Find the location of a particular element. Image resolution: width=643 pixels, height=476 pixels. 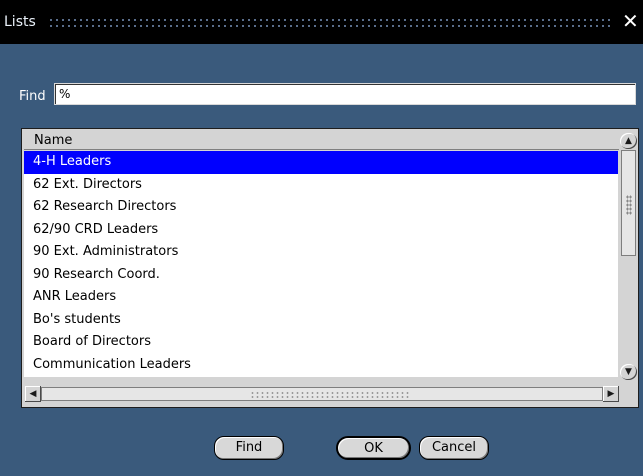

horizontal-scrollbar: ◀ ▶ is located at coordinates (322, 394).